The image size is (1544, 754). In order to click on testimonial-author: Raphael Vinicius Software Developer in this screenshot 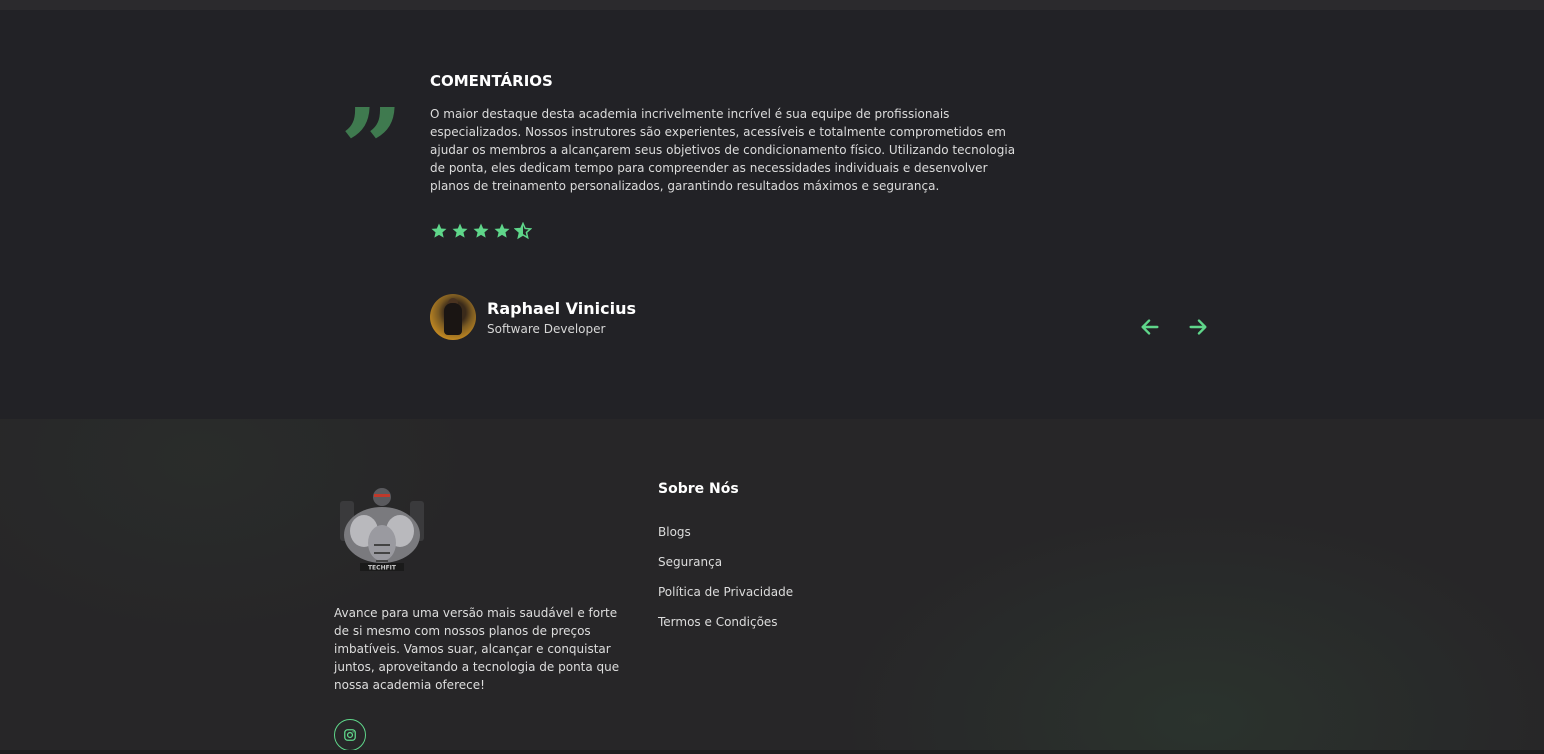, I will do `click(533, 317)`.